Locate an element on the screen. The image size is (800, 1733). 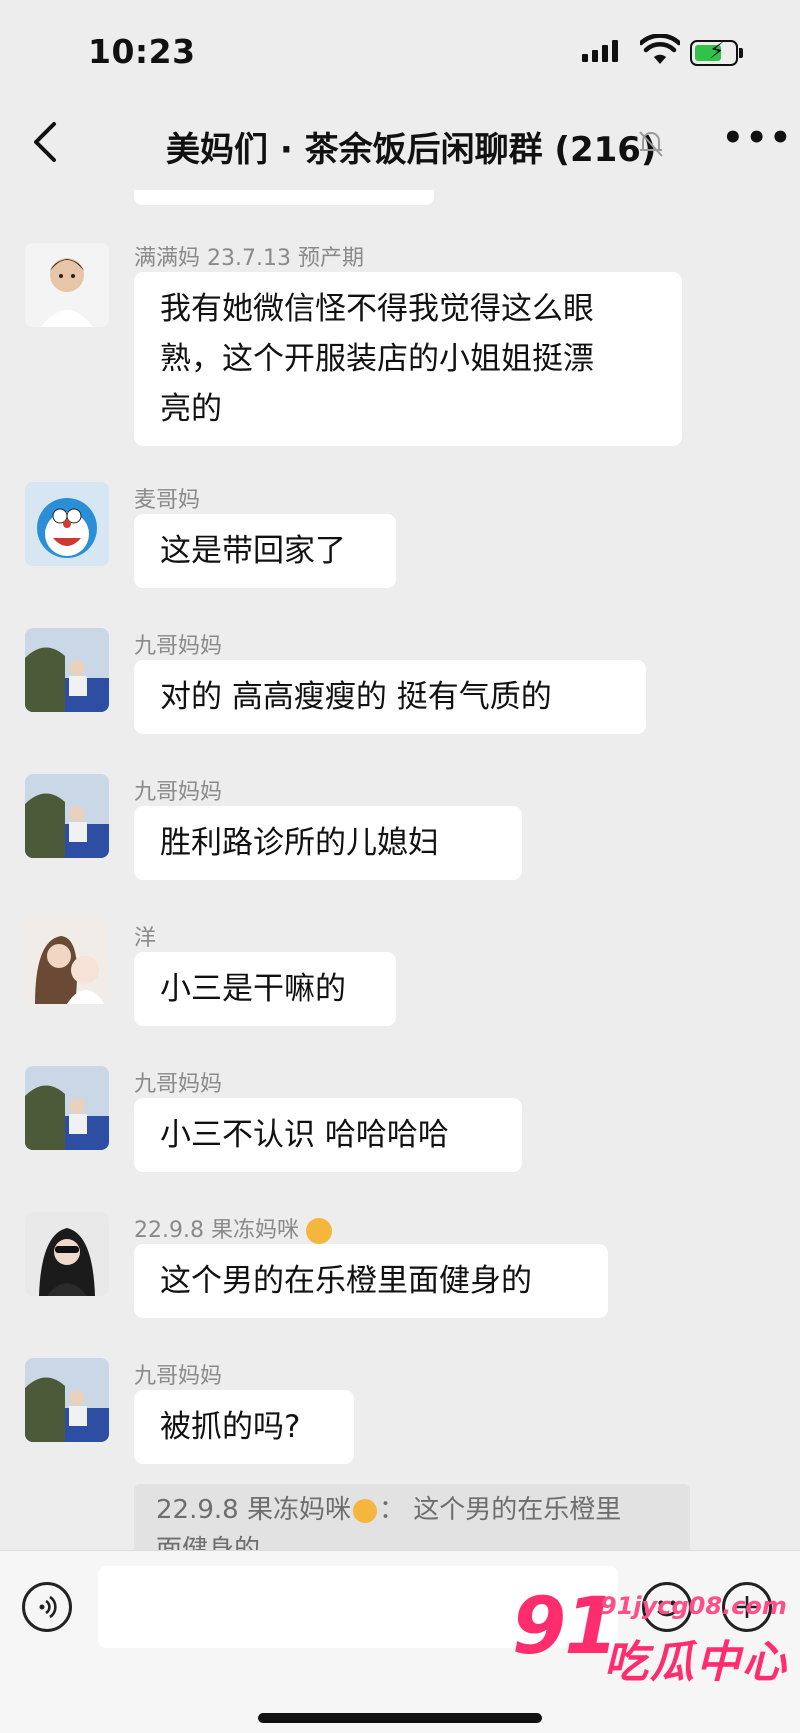
quote-sender: 22.9.8 果冻妈咪 is located at coordinates (253, 1510).